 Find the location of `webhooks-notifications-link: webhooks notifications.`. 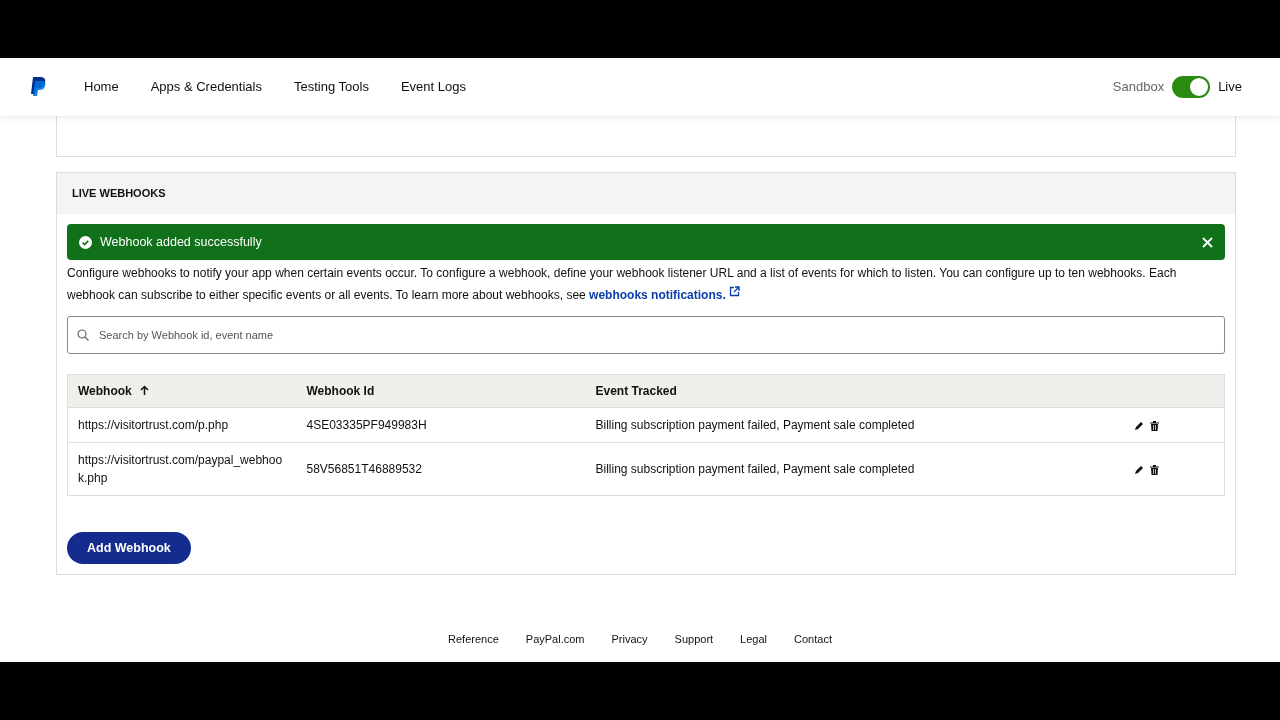

webhooks-notifications-link: webhooks notifications. is located at coordinates (657, 295).